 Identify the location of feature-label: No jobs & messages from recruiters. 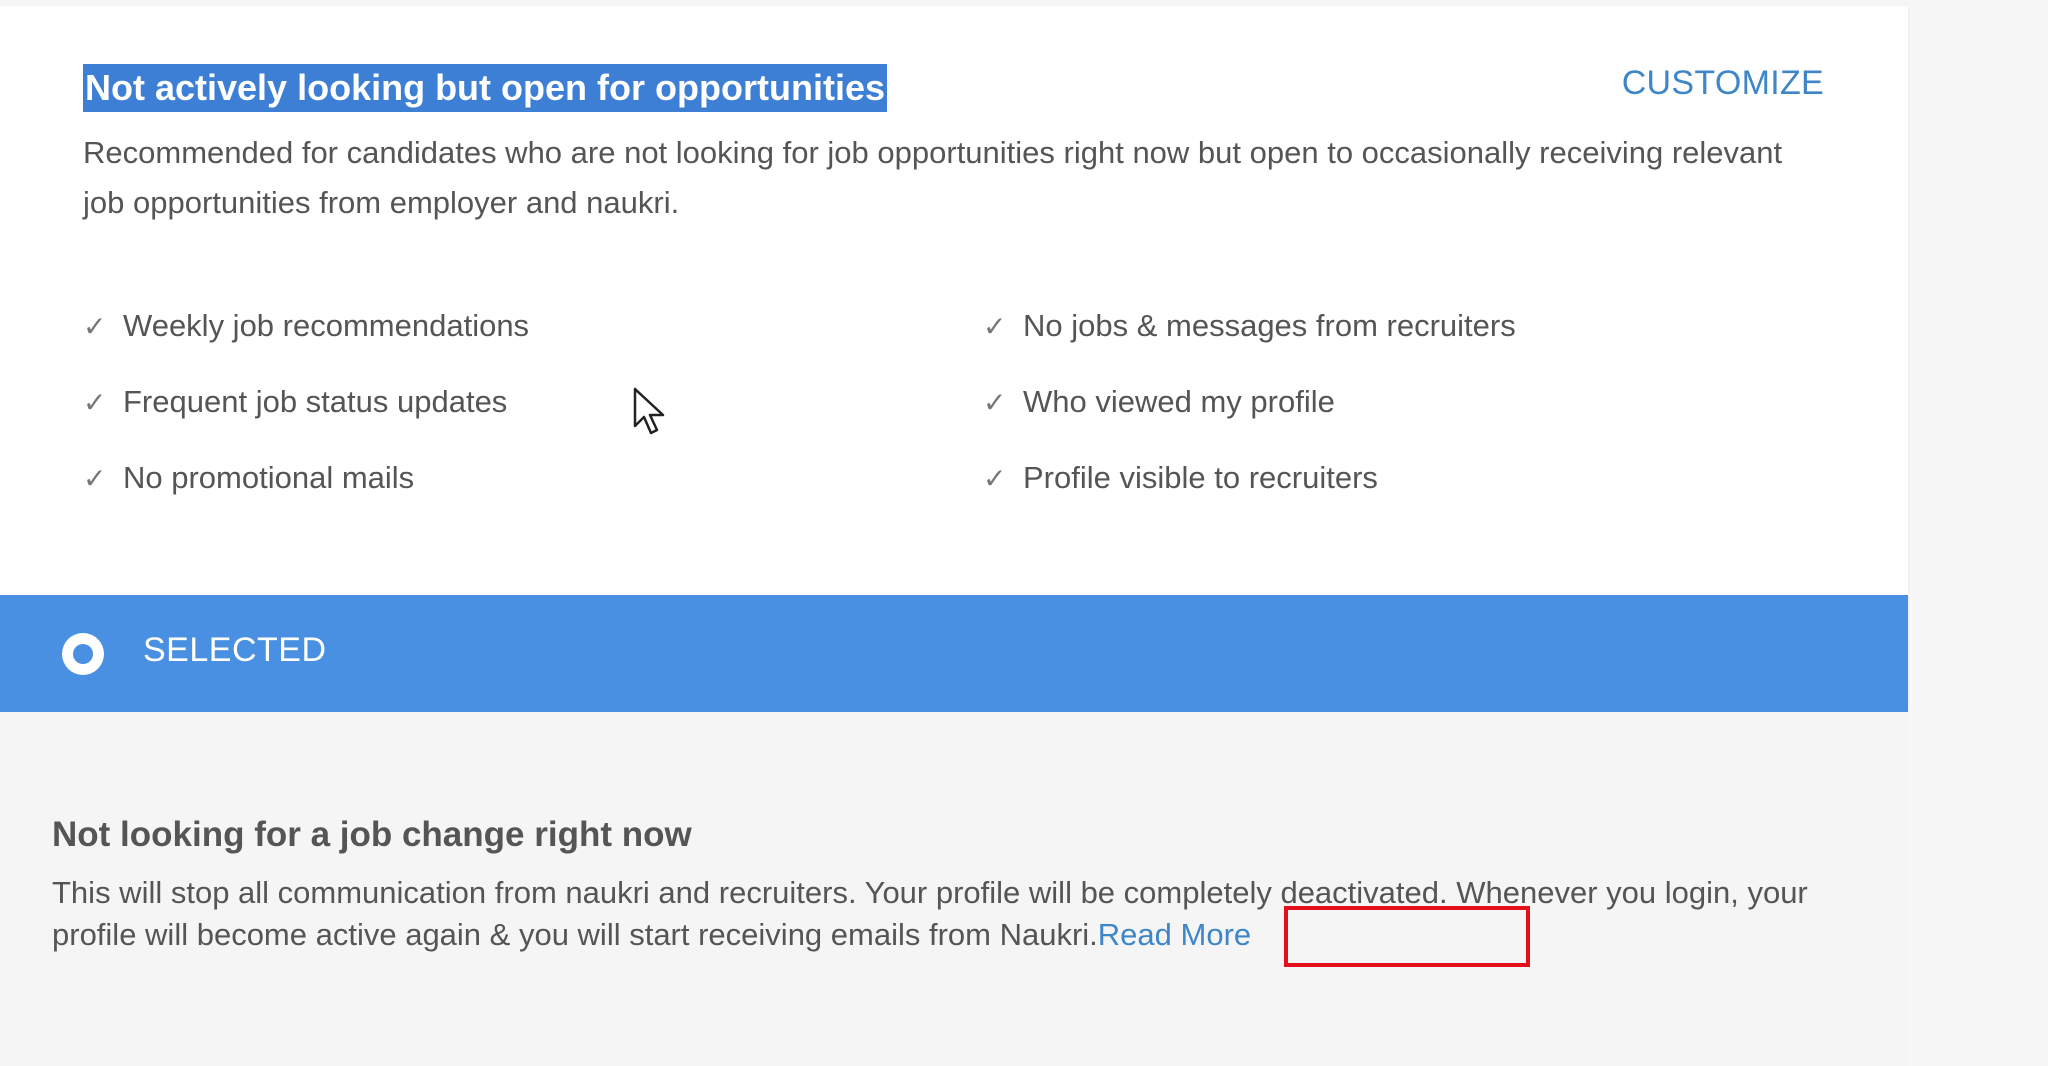
(1269, 325).